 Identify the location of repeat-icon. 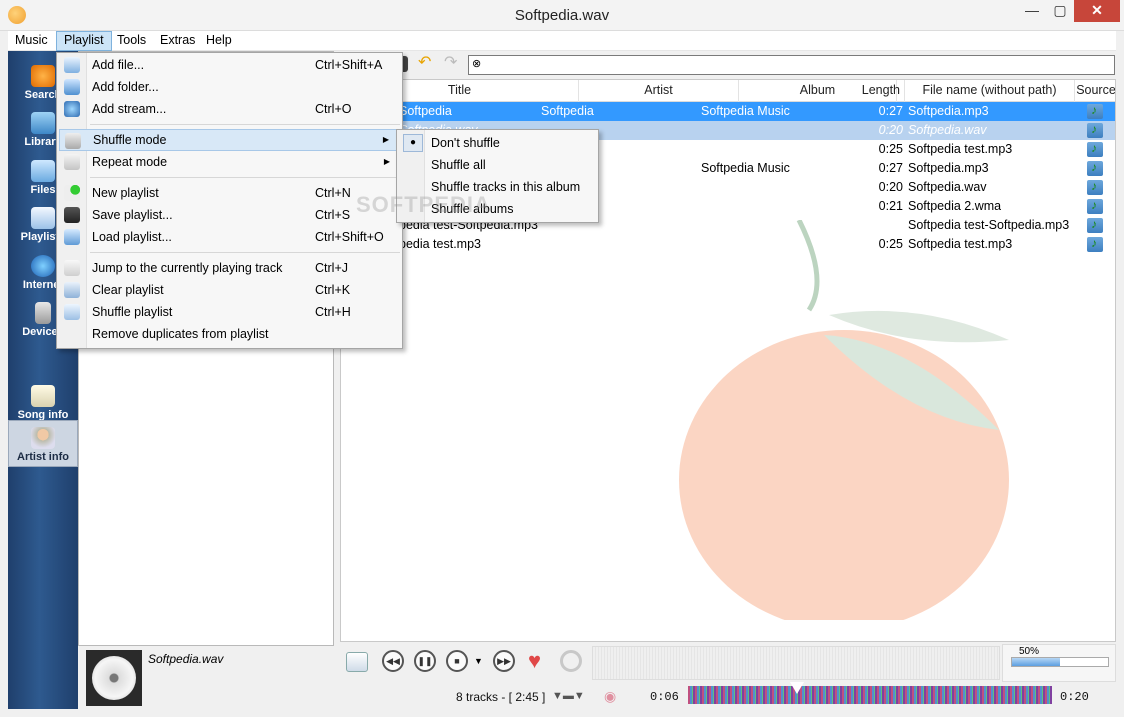
(72, 162).